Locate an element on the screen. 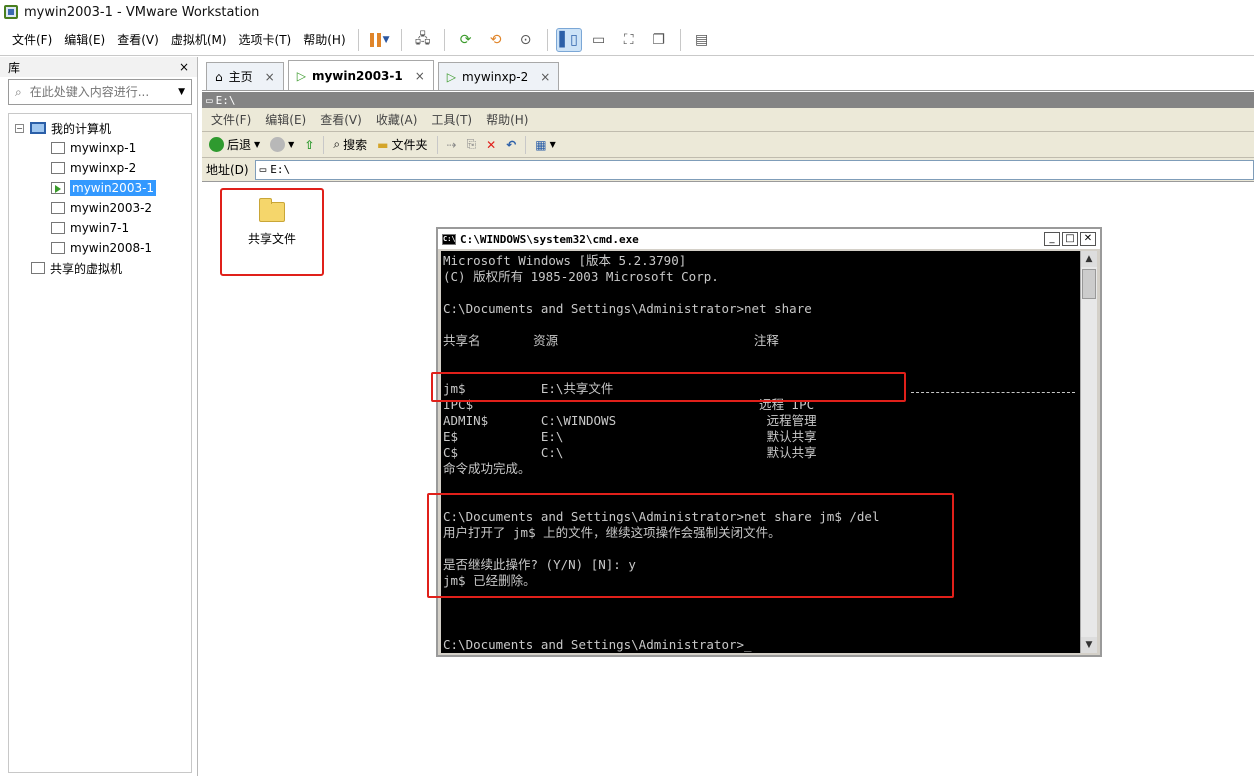 The height and width of the screenshot is (776, 1254). menu-view: 查看(V) is located at coordinates (138, 39).